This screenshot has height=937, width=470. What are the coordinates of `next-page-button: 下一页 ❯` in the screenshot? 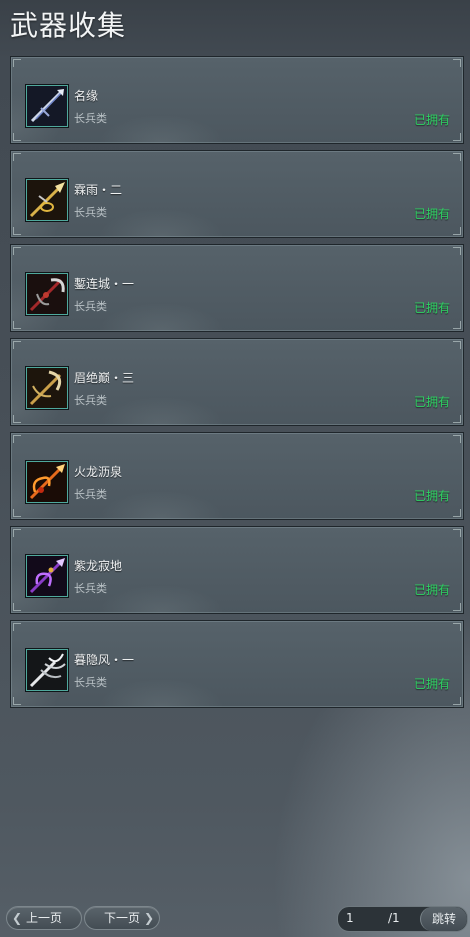 It's located at (122, 918).